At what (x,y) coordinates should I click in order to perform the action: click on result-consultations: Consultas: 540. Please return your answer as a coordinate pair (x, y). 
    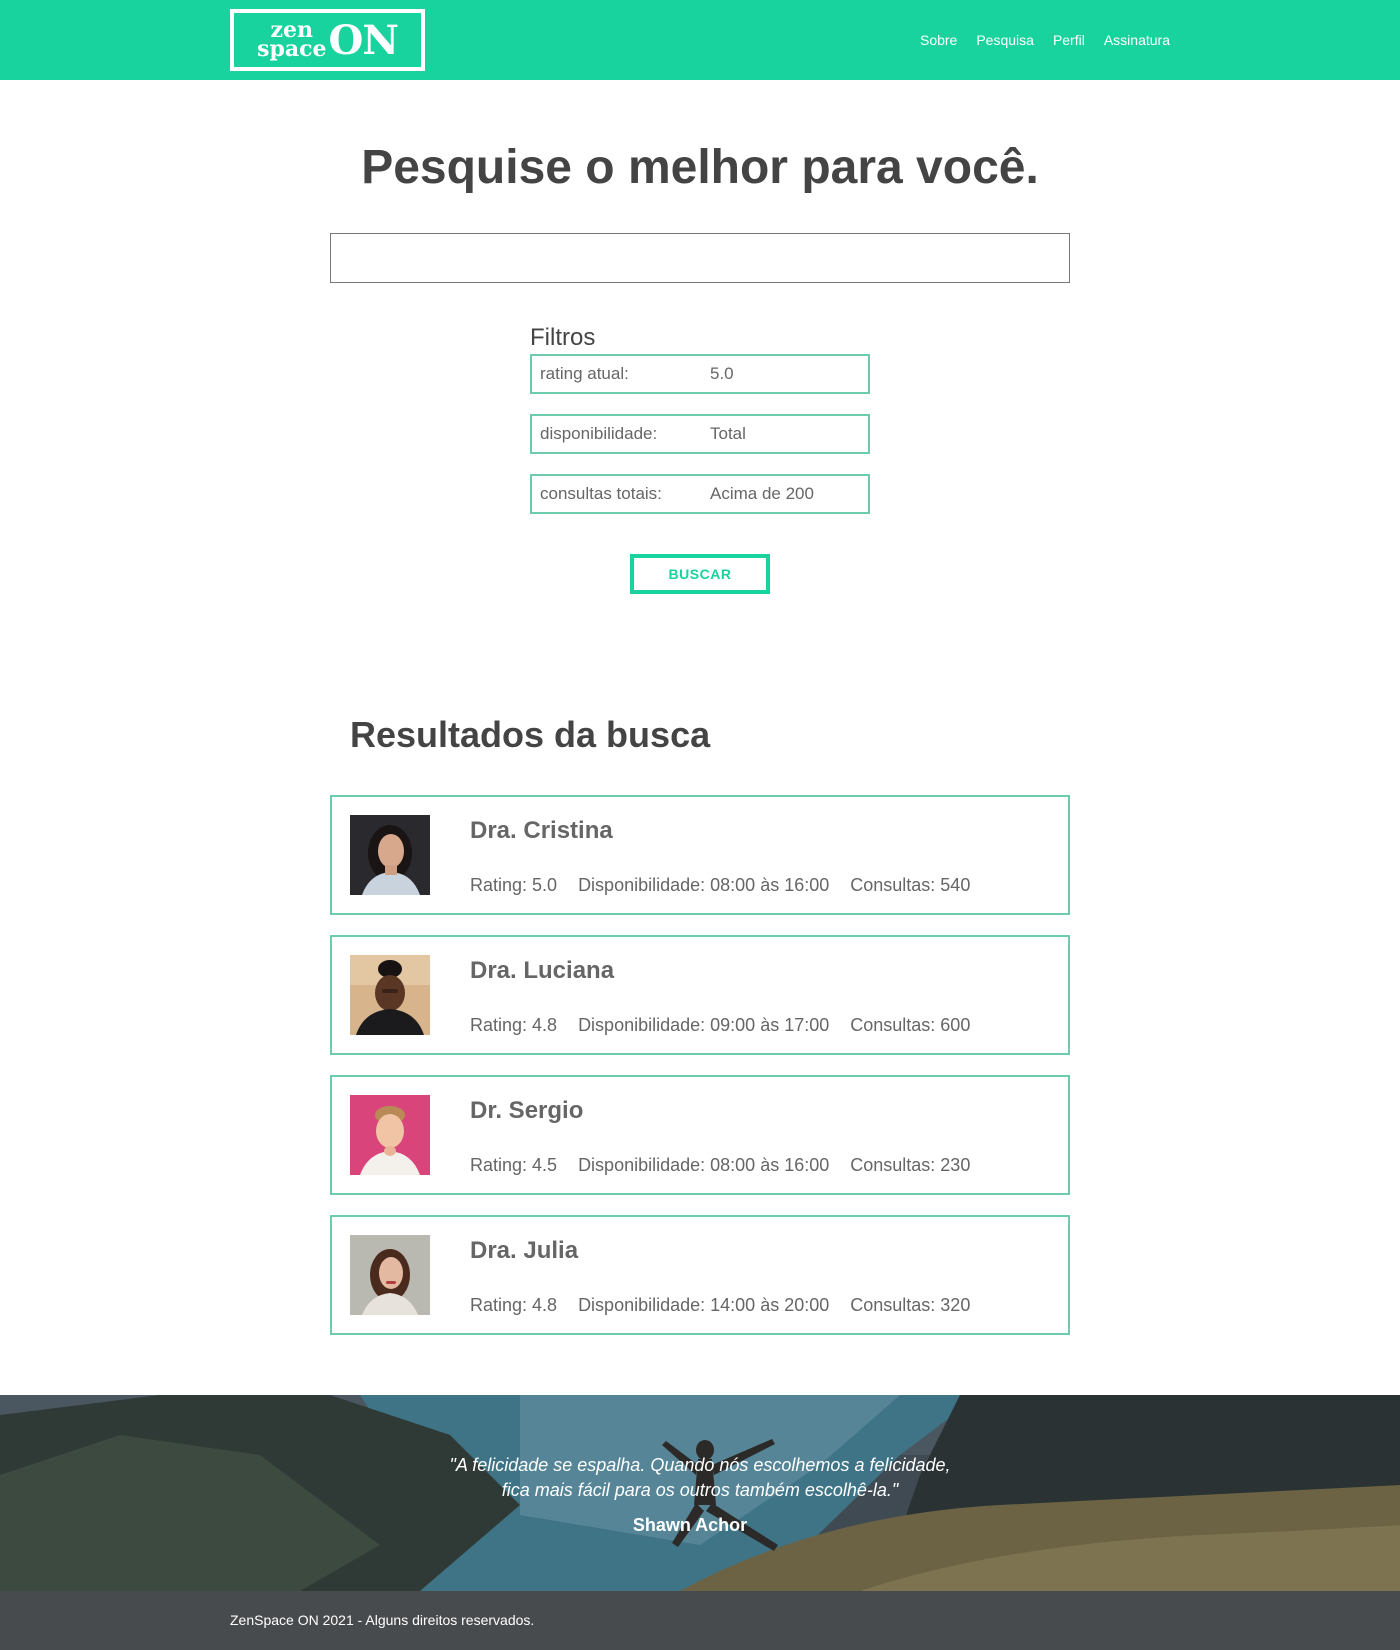
    Looking at the image, I should click on (910, 885).